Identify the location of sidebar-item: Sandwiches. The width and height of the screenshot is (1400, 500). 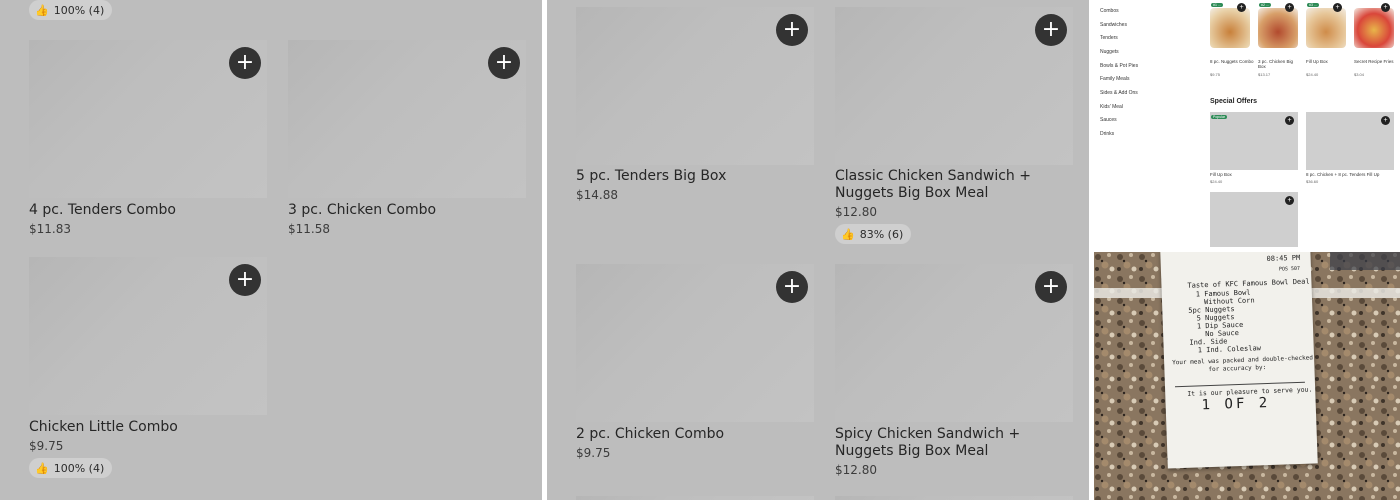
(1113, 25).